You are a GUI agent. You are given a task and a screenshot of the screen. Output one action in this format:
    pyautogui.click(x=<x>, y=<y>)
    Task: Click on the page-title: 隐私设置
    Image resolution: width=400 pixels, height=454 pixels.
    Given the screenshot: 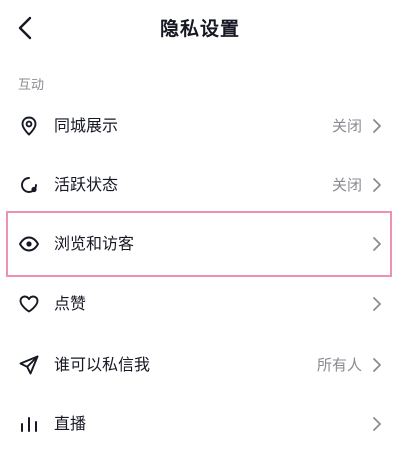 What is the action you would take?
    pyautogui.click(x=199, y=29)
    